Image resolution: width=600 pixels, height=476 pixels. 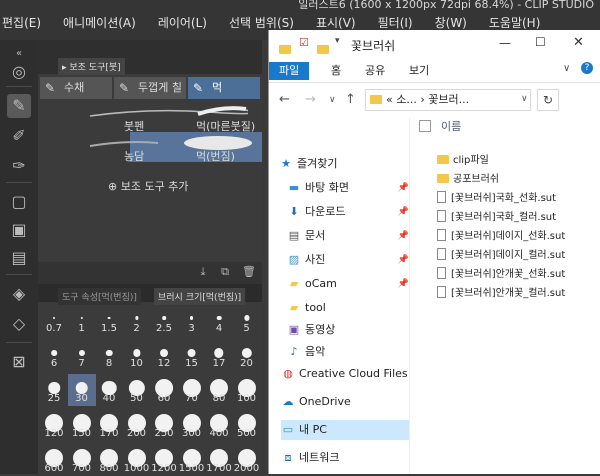 What do you see at coordinates (109, 425) in the screenshot?
I see `brush-size-cell: 170` at bounding box center [109, 425].